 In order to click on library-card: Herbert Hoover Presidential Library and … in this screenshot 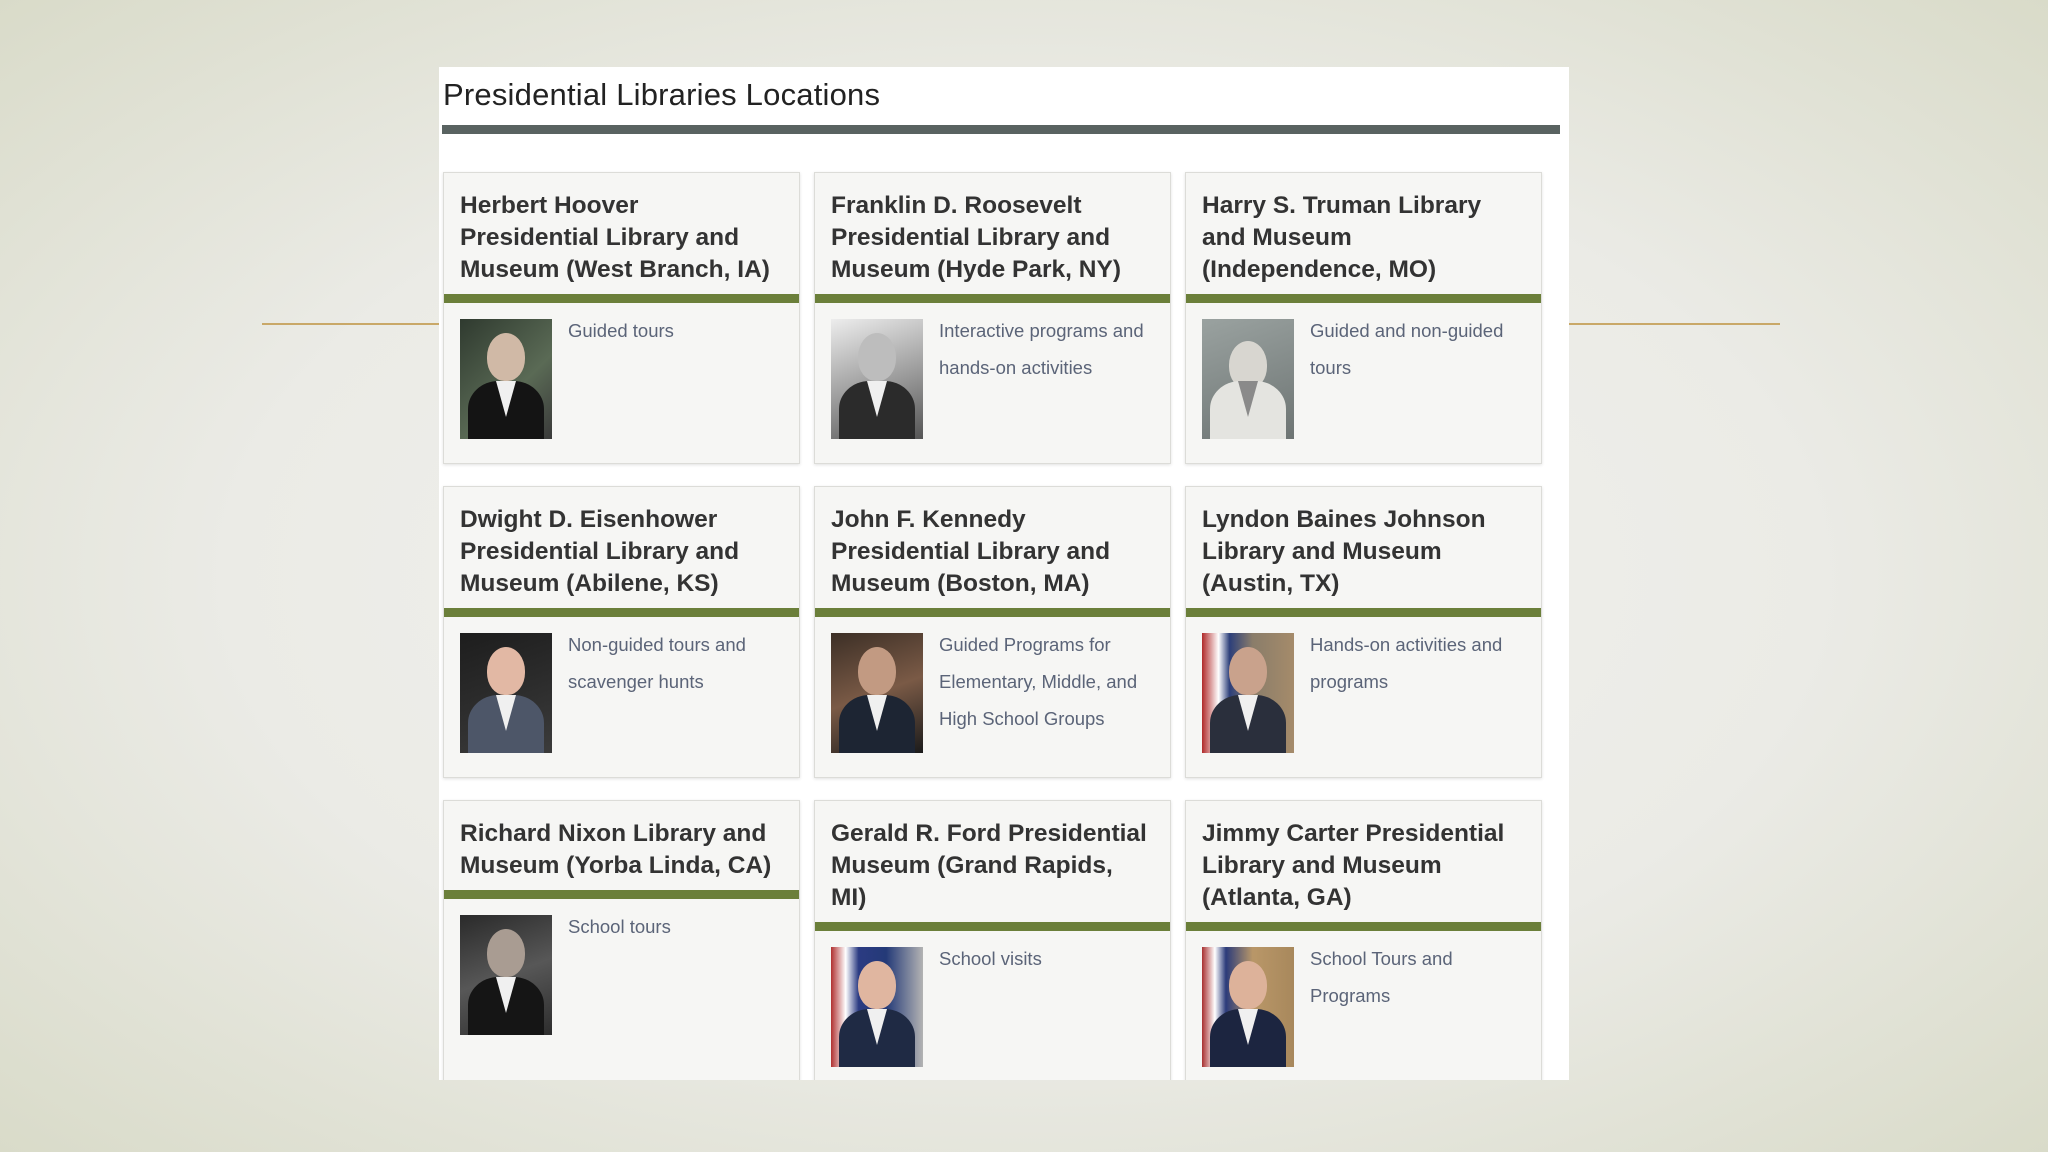, I will do `click(621, 318)`.